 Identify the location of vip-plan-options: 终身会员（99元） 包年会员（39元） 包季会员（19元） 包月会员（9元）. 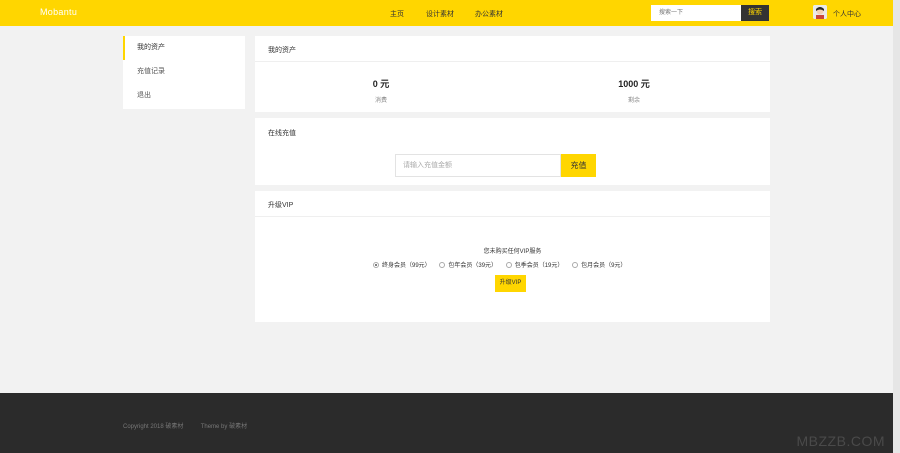
(503, 265).